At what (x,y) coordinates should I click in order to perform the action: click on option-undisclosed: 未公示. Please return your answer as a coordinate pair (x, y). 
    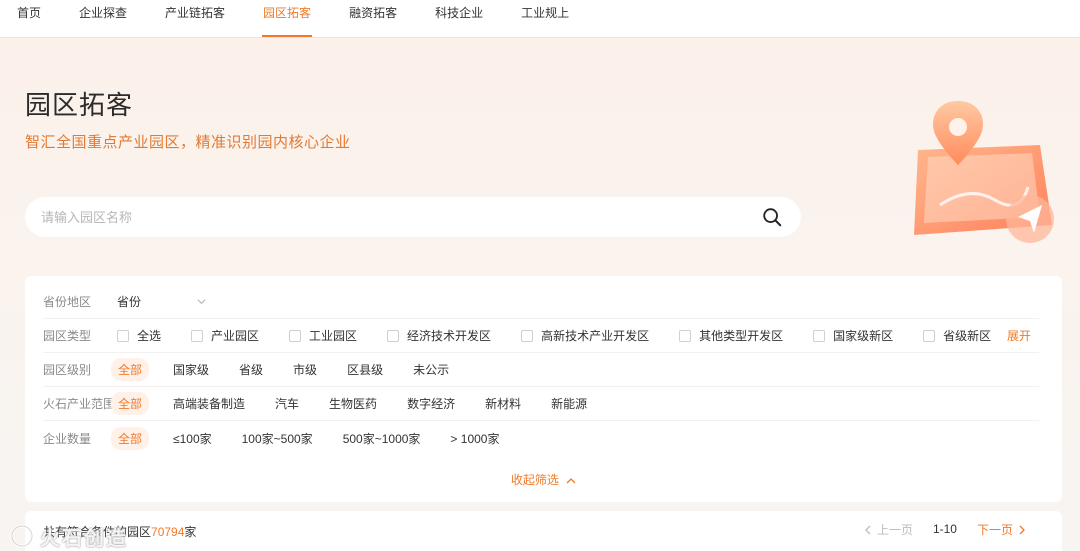
    Looking at the image, I should click on (431, 369).